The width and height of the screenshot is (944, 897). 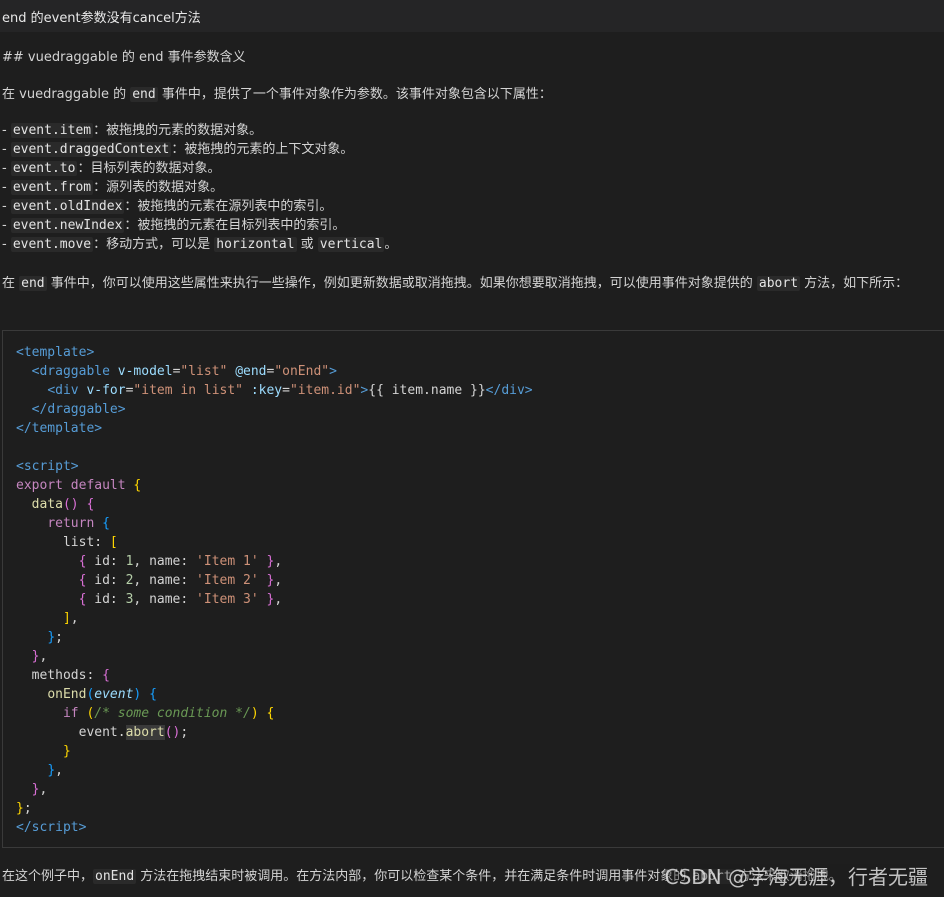 I want to click on code-token: return, so click(x=71, y=523).